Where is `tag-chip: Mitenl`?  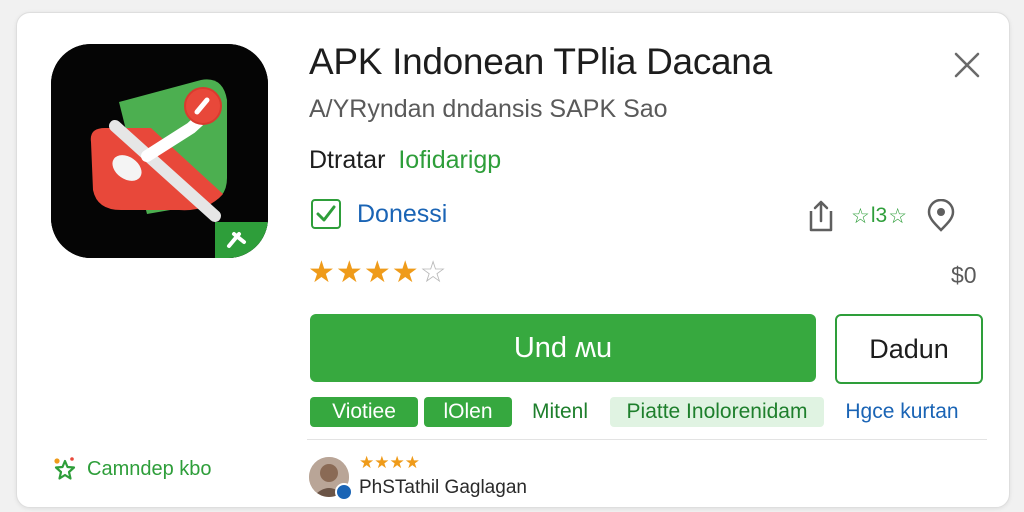 tag-chip: Mitenl is located at coordinates (560, 412).